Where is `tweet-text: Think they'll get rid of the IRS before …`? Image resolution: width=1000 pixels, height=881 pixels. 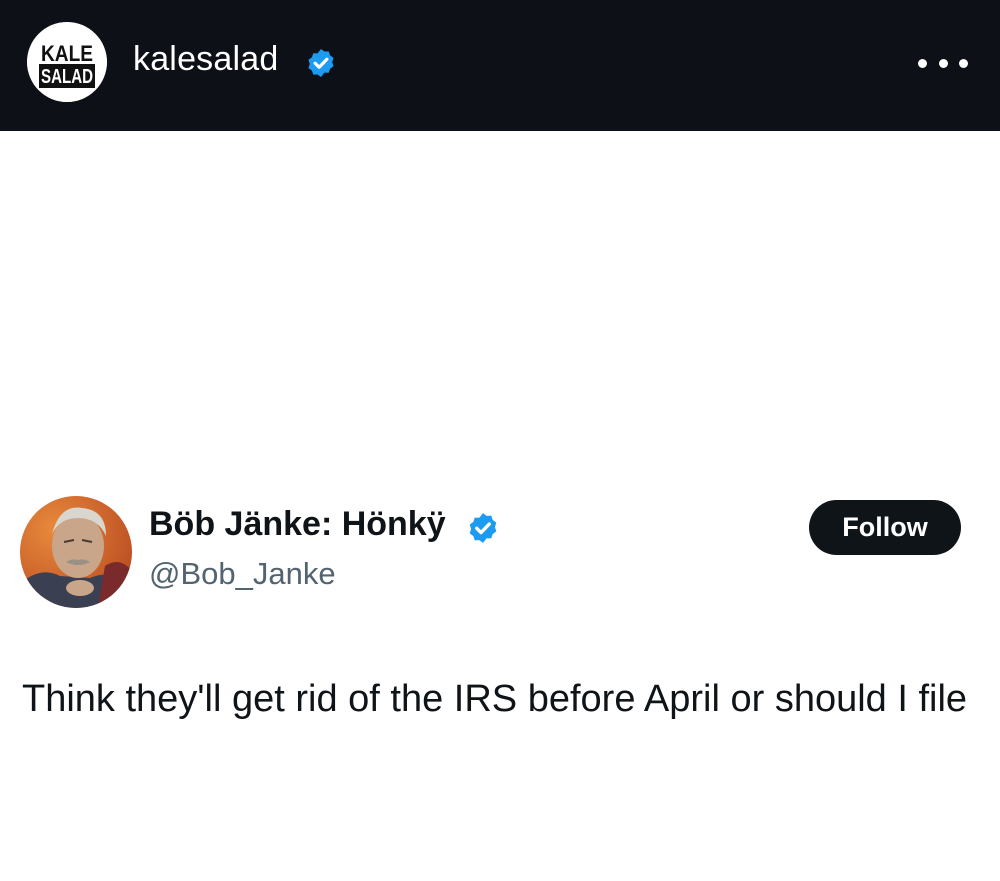 tweet-text: Think they'll get rid of the IRS before … is located at coordinates (495, 699).